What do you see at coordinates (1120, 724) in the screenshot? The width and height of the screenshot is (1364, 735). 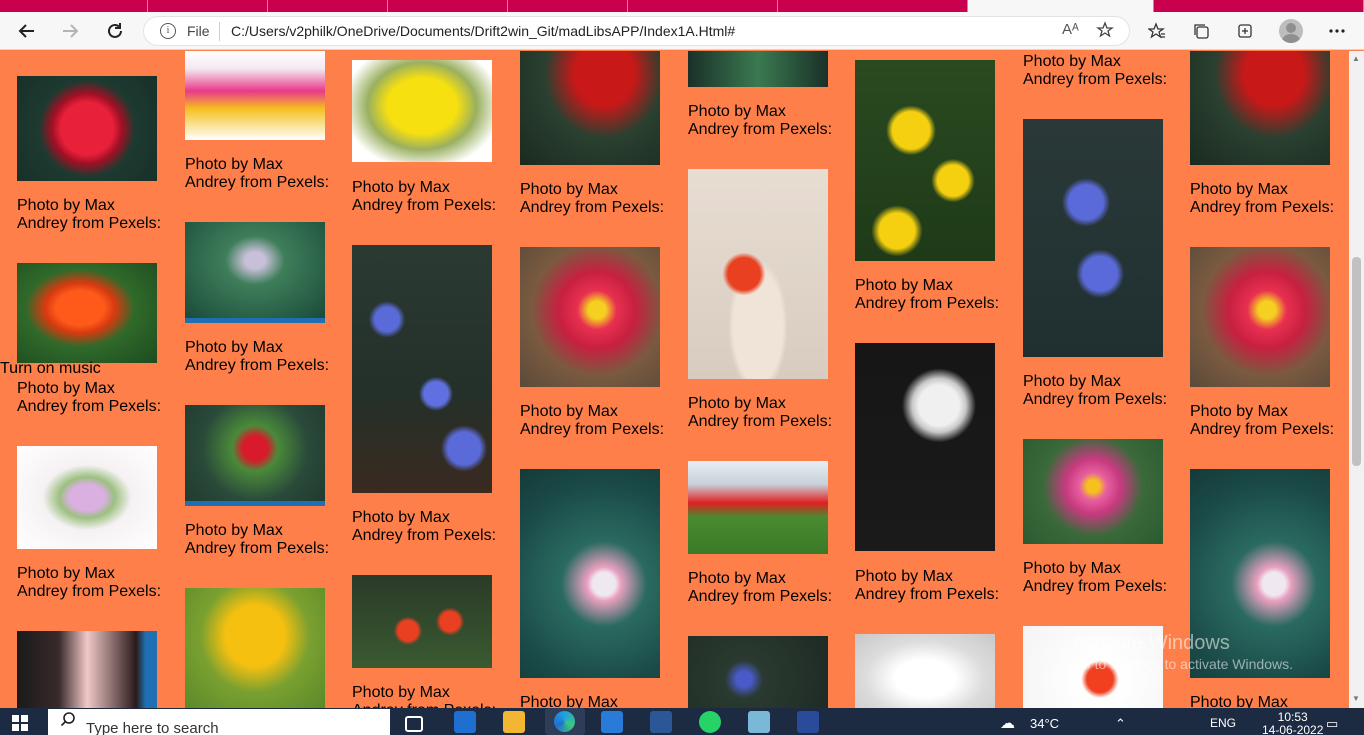 I see `tray-chevron-up-icon: ⌃` at bounding box center [1120, 724].